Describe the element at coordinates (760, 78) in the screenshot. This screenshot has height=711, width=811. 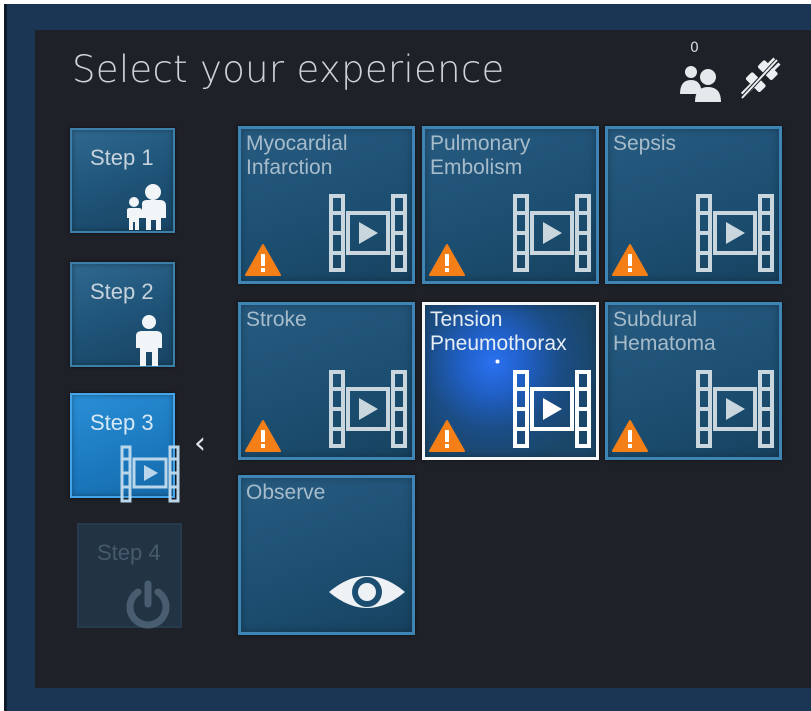
I see `disconnected-plug-icon` at that location.